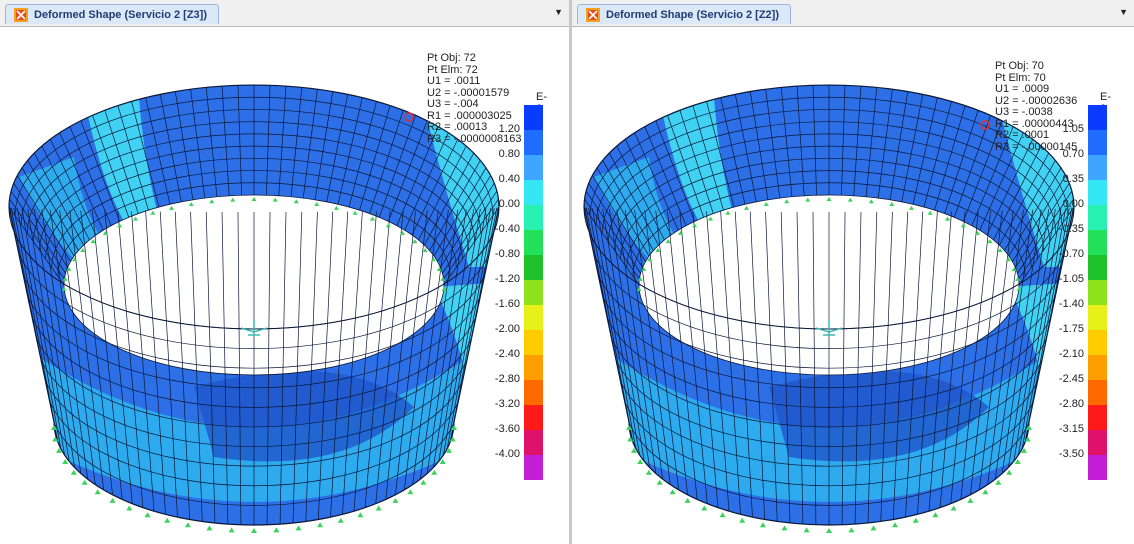 This screenshot has width=1134, height=544. I want to click on window-tab: Deformed Shape (Servicio 2 [Z3]), so click(112, 14).